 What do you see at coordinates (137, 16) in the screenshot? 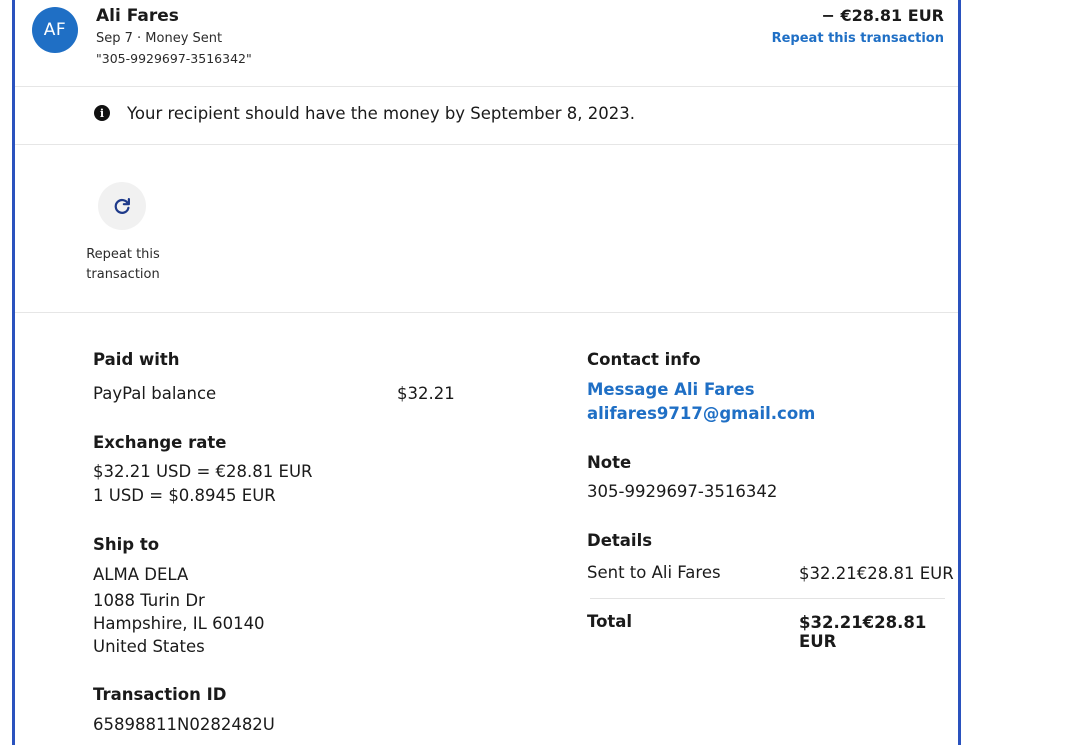
I see `recipient-name: Ali Fares` at bounding box center [137, 16].